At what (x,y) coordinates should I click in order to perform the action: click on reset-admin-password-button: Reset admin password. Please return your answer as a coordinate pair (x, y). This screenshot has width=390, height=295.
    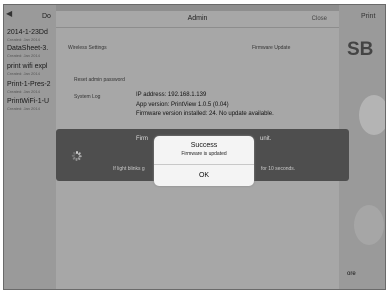
    Looking at the image, I should click on (99, 80).